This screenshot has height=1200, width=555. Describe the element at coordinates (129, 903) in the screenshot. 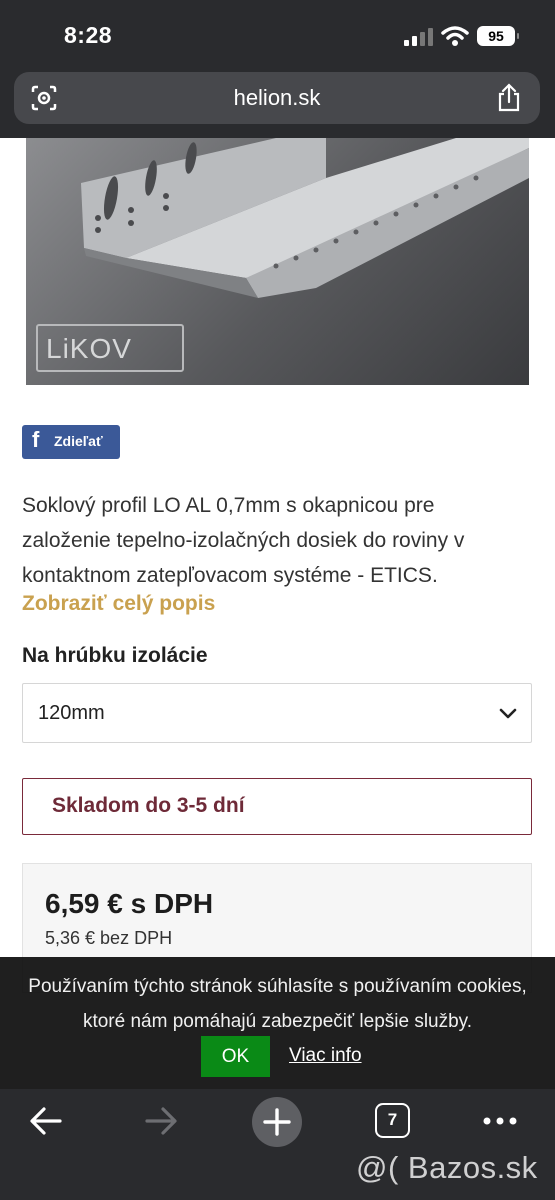

I see `price-with-vat: 6,59 € s DPH` at that location.